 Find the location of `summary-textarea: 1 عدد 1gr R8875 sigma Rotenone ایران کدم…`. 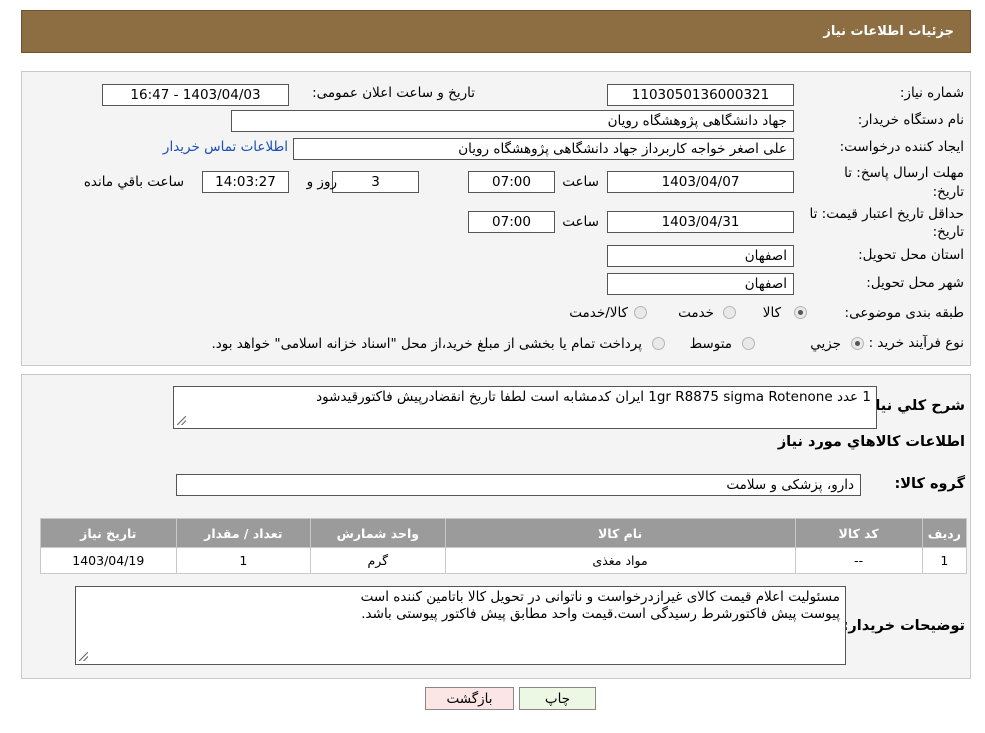

summary-textarea: 1 عدد 1gr R8875 sigma Rotenone ایران کدم… is located at coordinates (525, 407).